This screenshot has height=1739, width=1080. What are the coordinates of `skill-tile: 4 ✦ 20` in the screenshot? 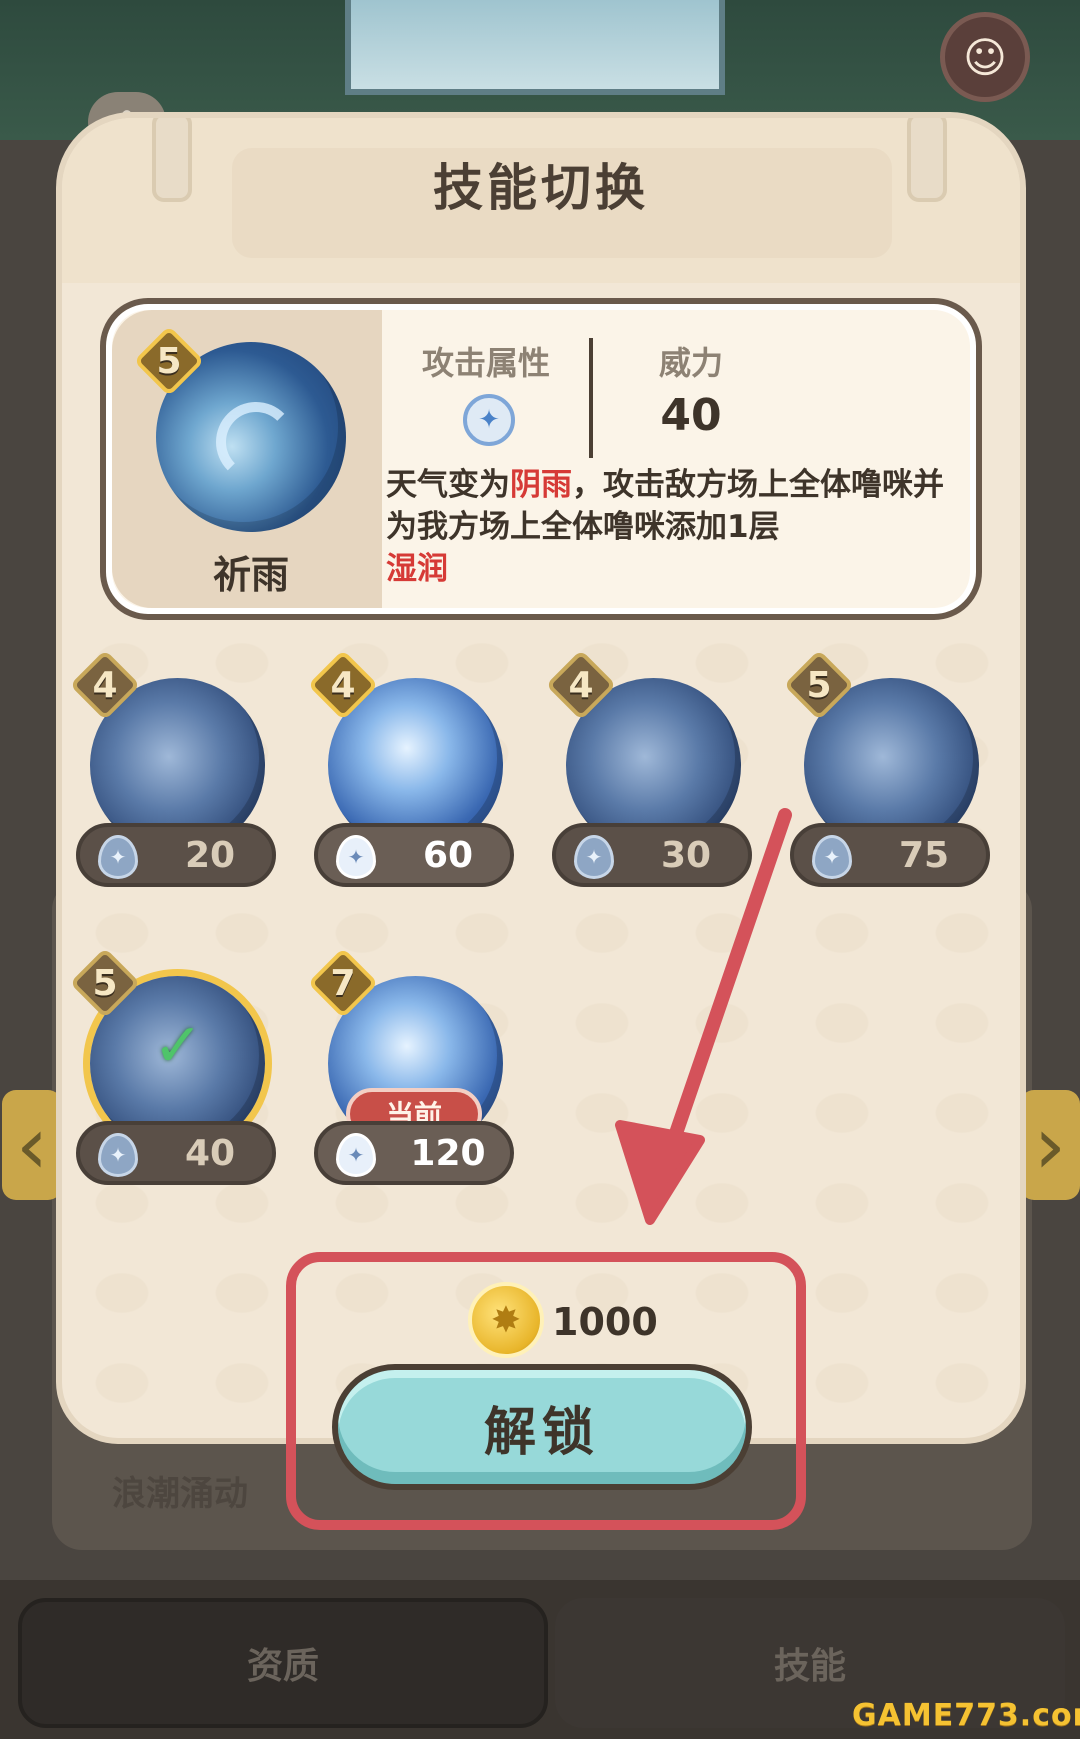 It's located at (172, 783).